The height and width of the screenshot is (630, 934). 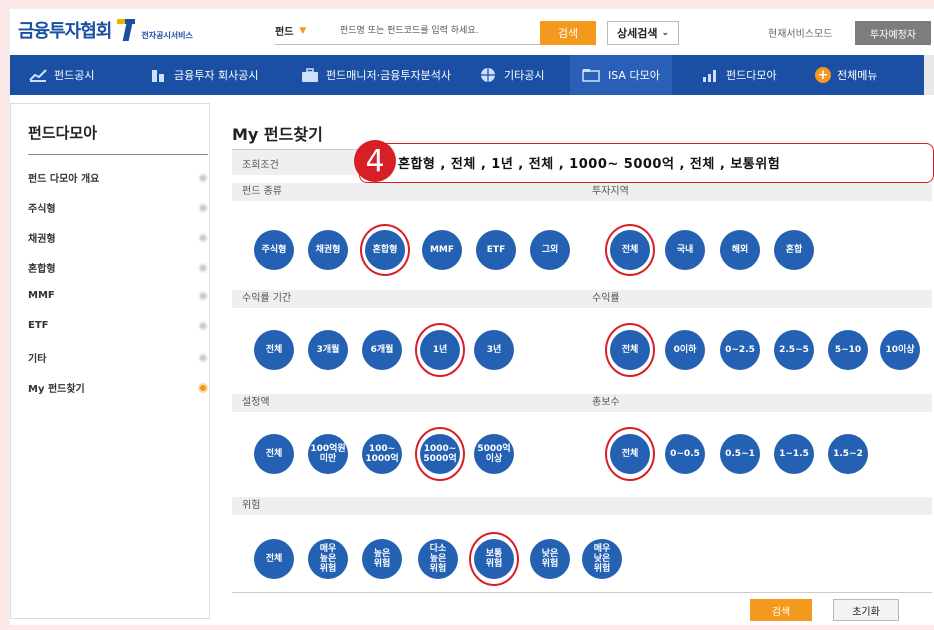 I want to click on nav-label: 펀드매니저·금융투자분석사, so click(x=388, y=75).